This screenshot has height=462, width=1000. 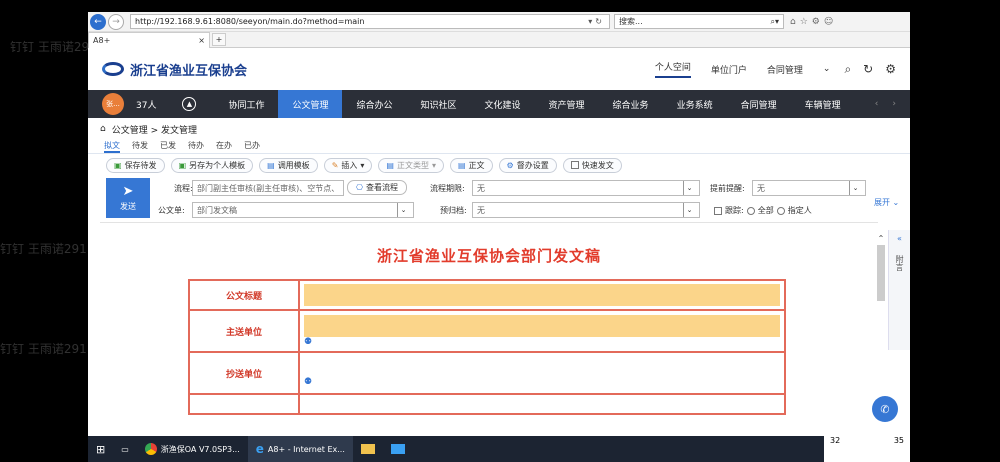 What do you see at coordinates (128, 198) in the screenshot?
I see `send-button: ➤ 发送` at bounding box center [128, 198].